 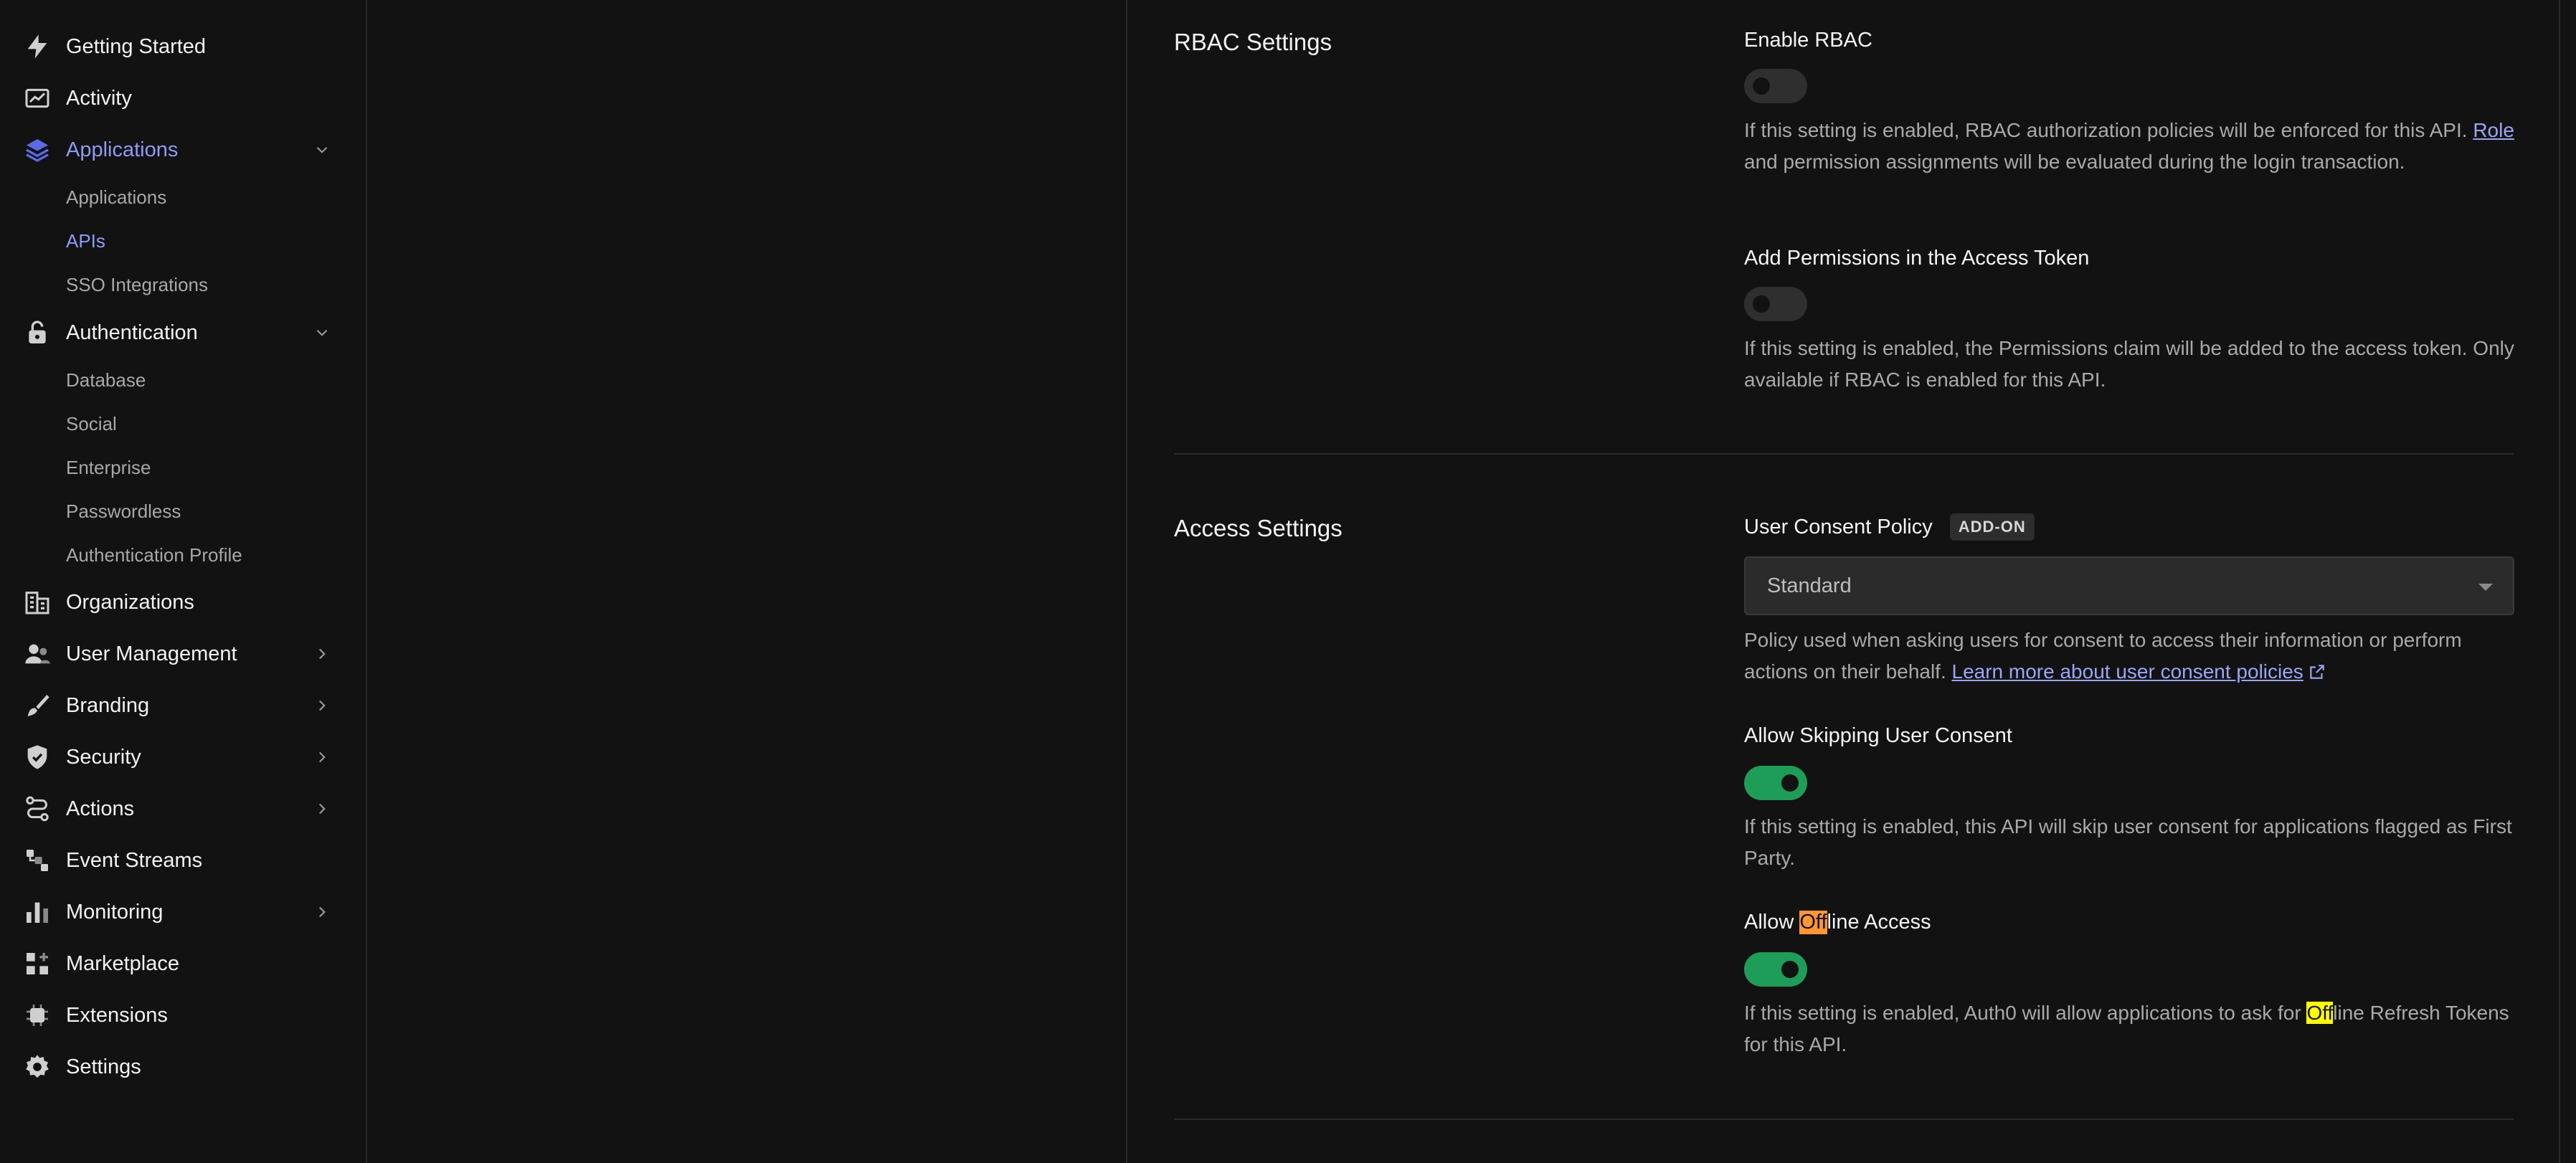 What do you see at coordinates (37, 1015) in the screenshot?
I see `chip-icon` at bounding box center [37, 1015].